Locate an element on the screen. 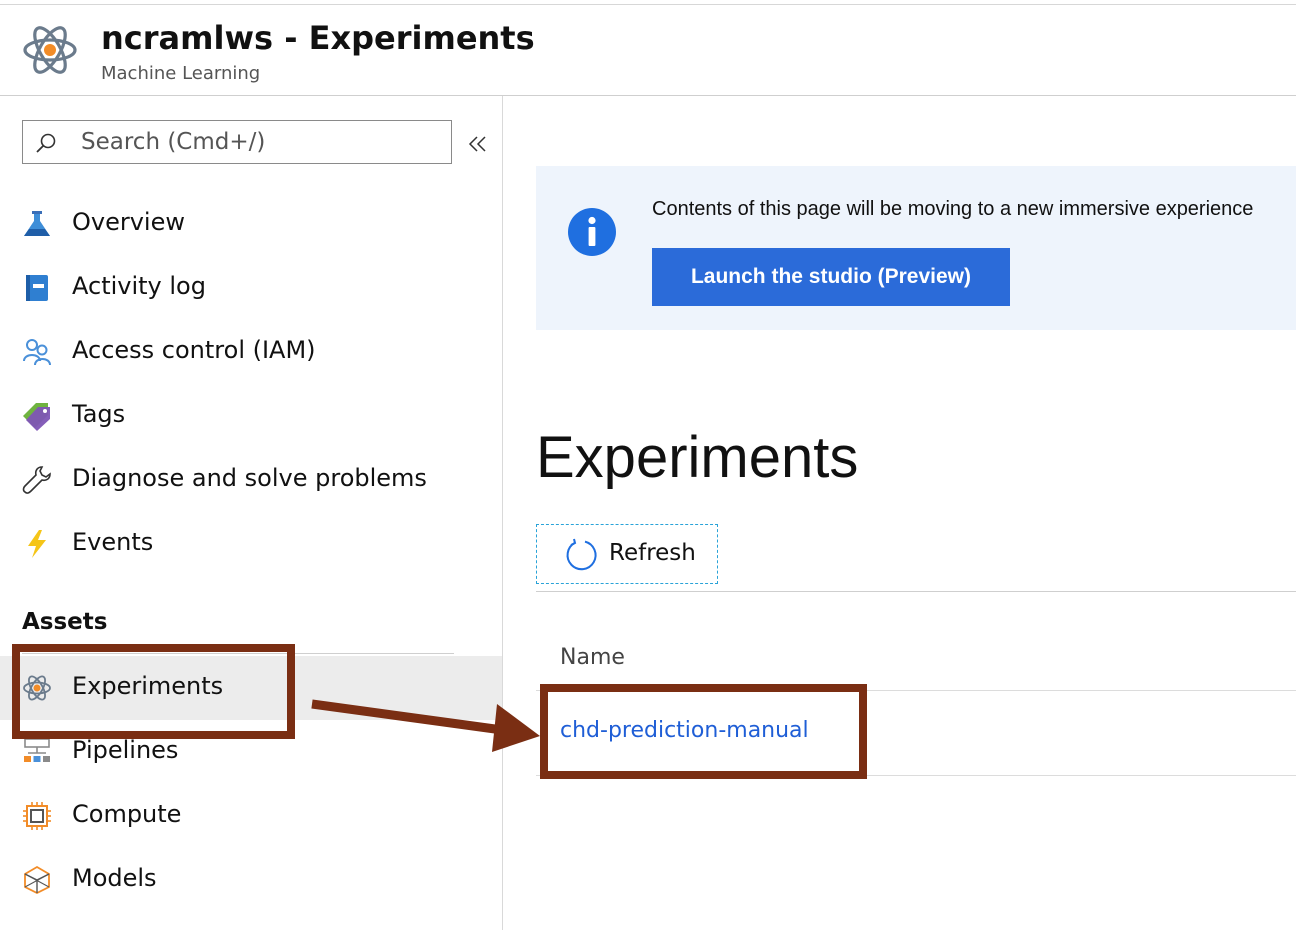 The height and width of the screenshot is (930, 1296). machine-learning-logo-icon is located at coordinates (50, 50).